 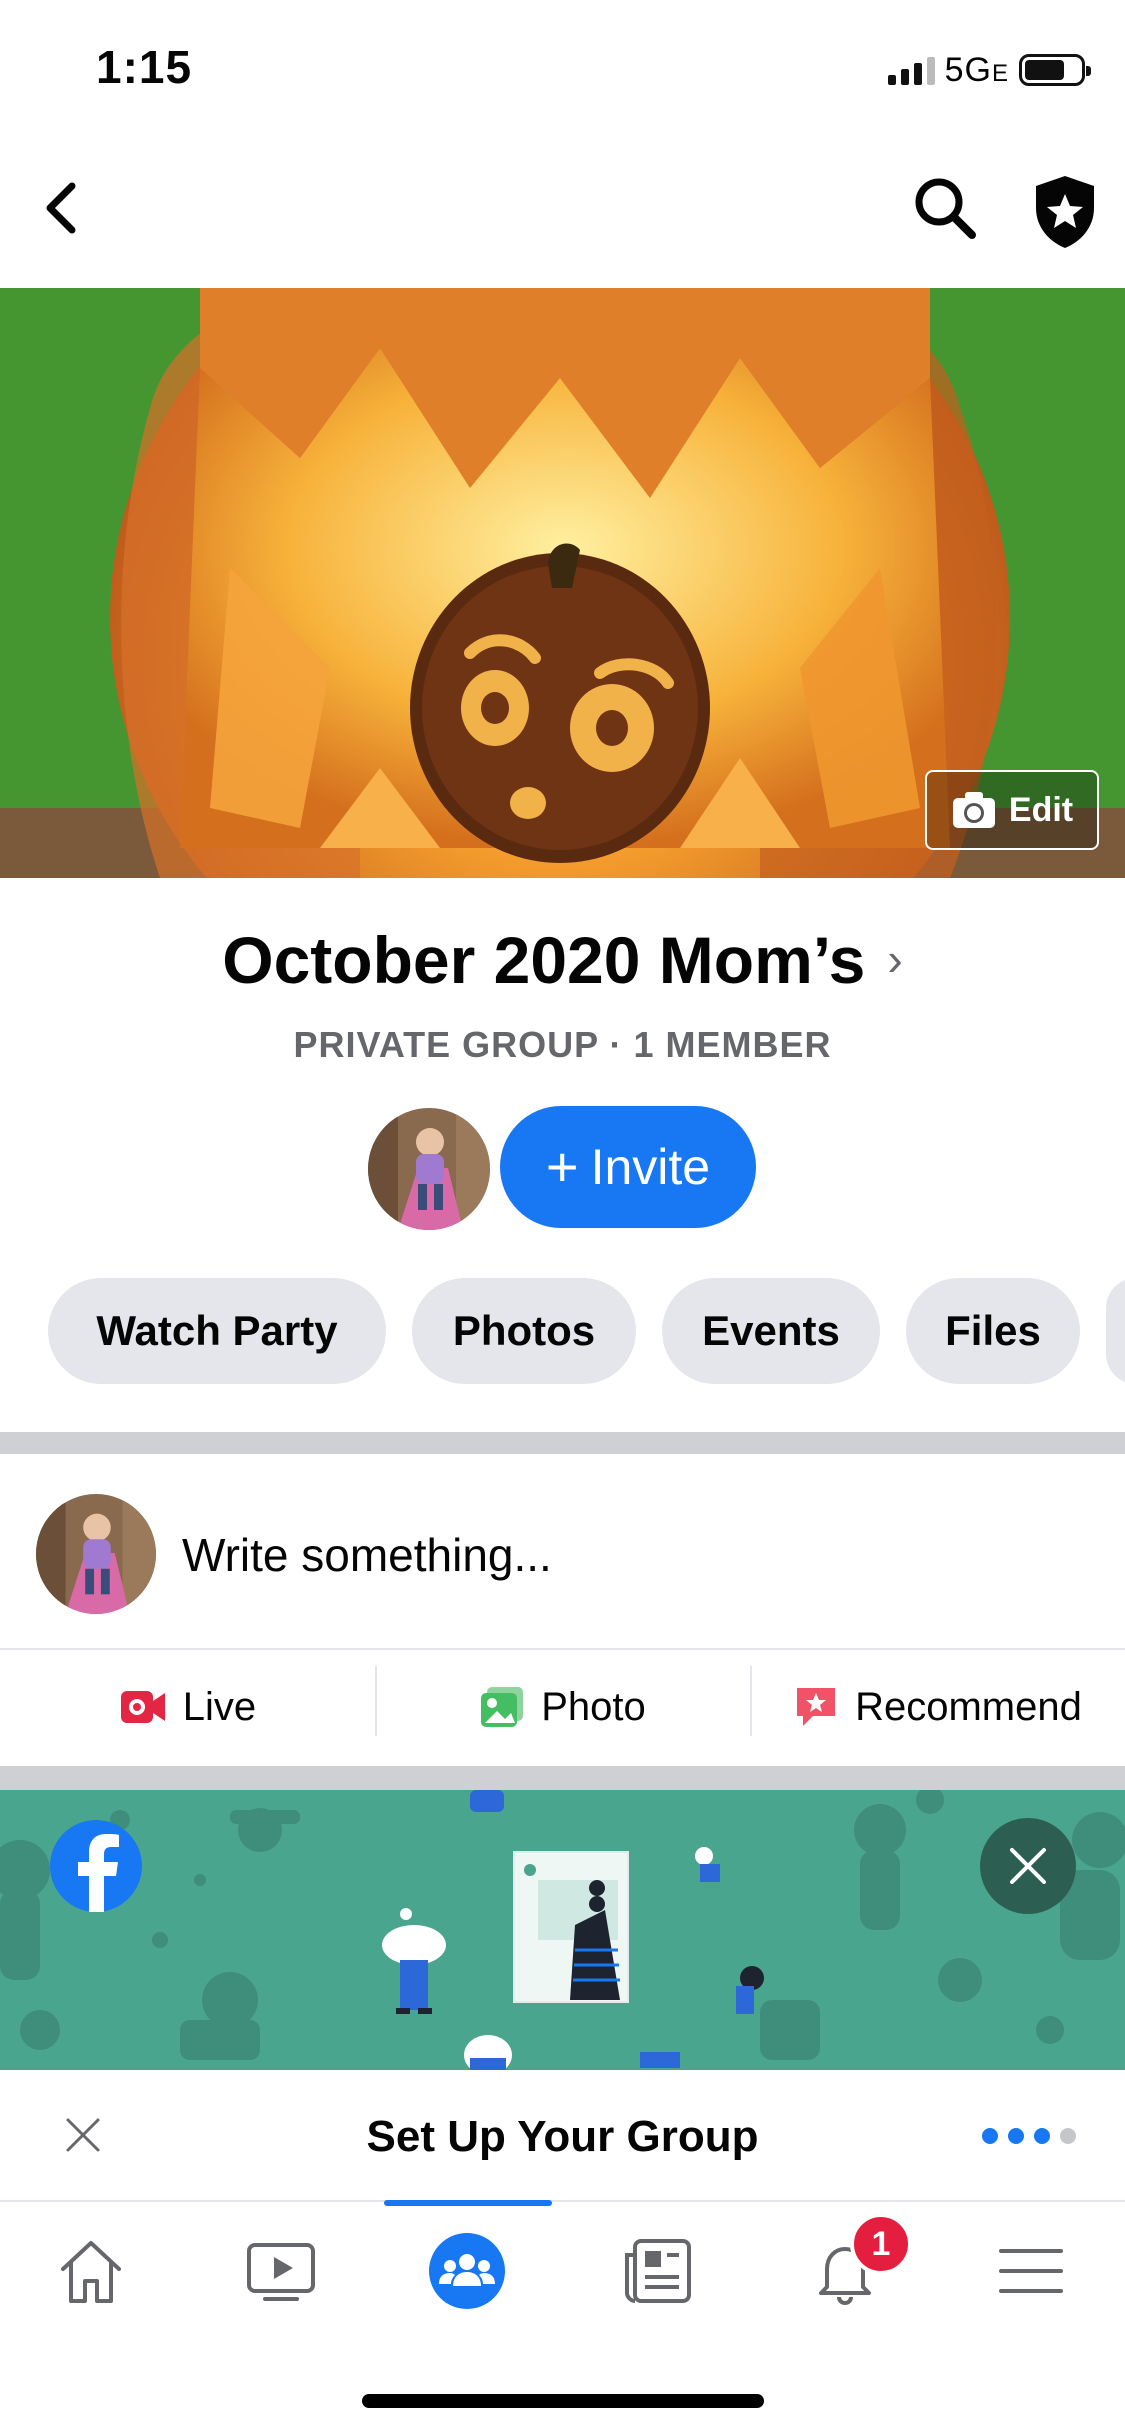 I want to click on group-privacy-members: PRIVATE GROUP · 1 MEMBER, so click(x=562, y=1044).